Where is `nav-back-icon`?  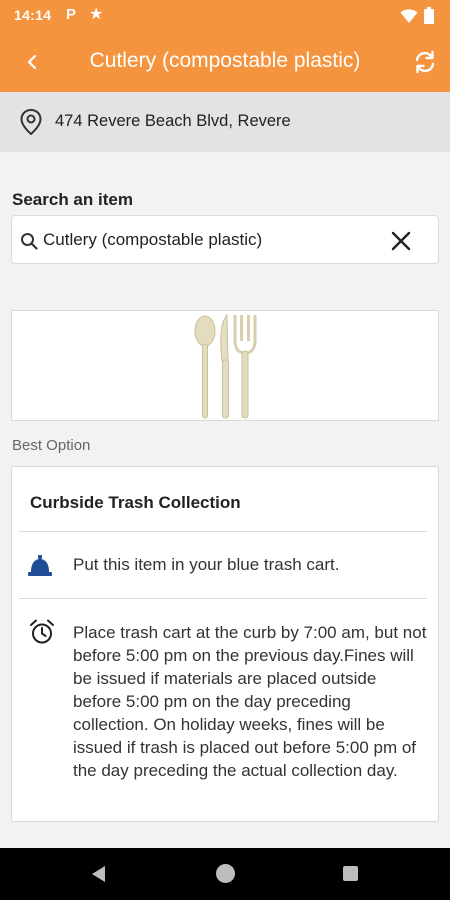
nav-back-icon is located at coordinates (99, 874).